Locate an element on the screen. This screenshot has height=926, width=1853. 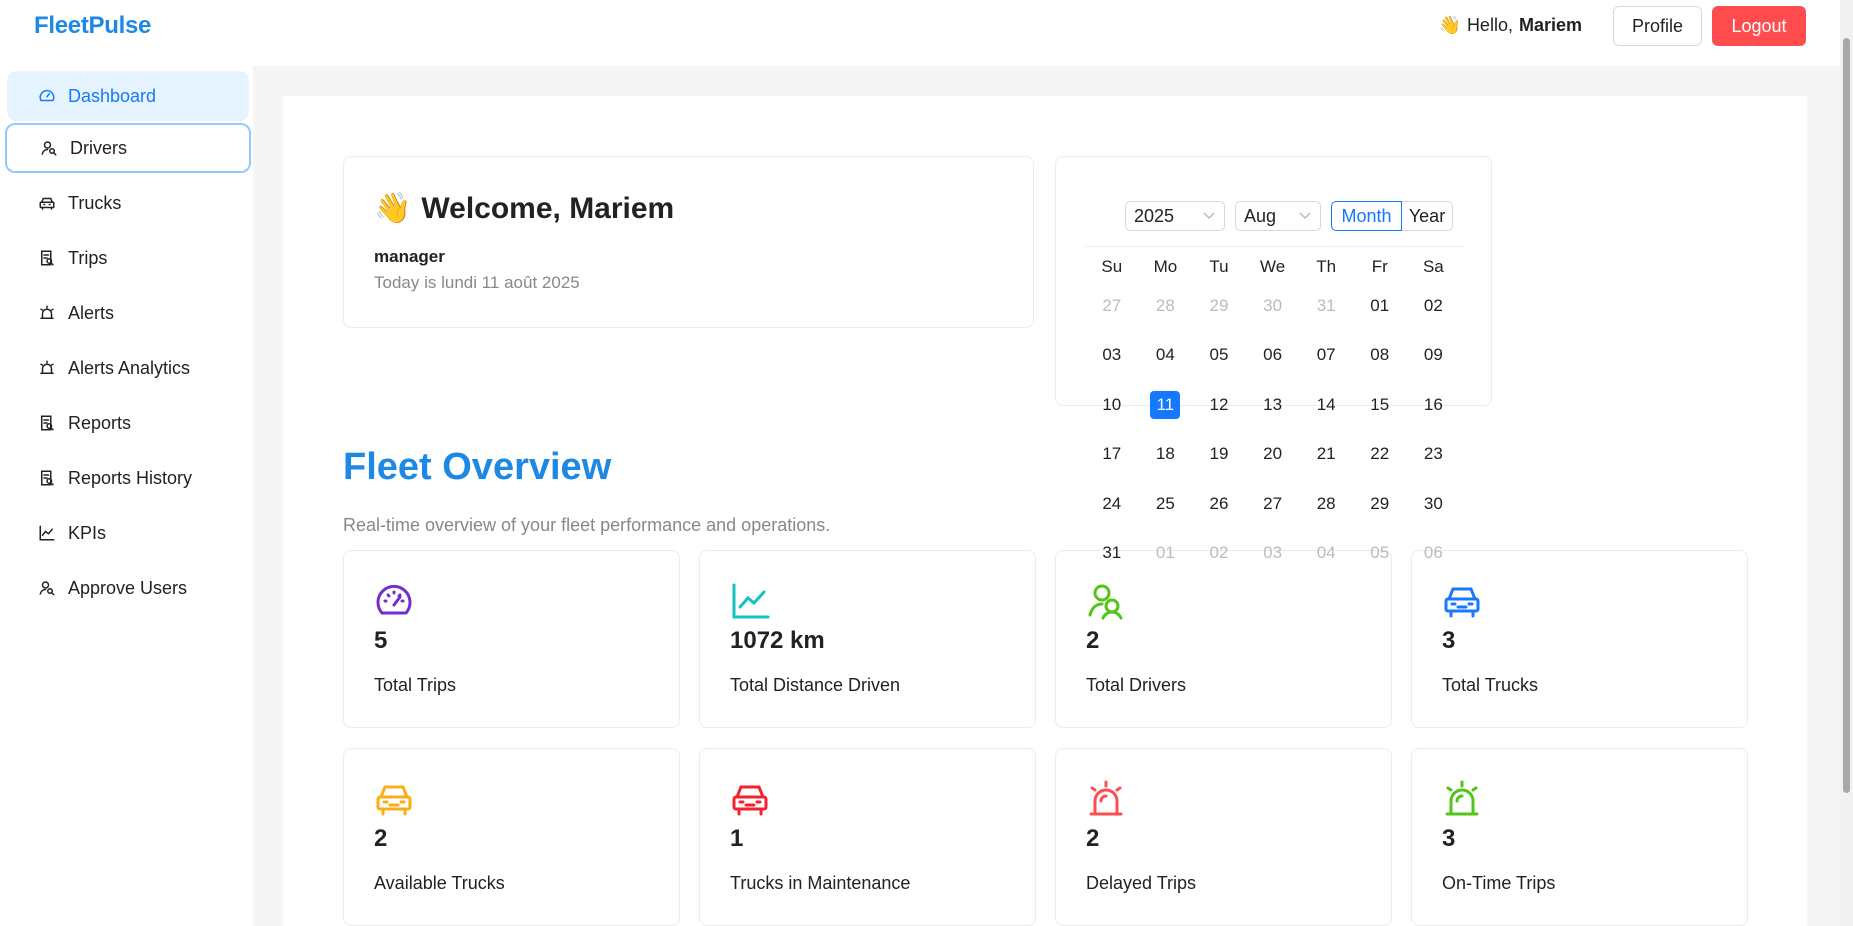
stat-label: On-Time Trips is located at coordinates (1499, 883).